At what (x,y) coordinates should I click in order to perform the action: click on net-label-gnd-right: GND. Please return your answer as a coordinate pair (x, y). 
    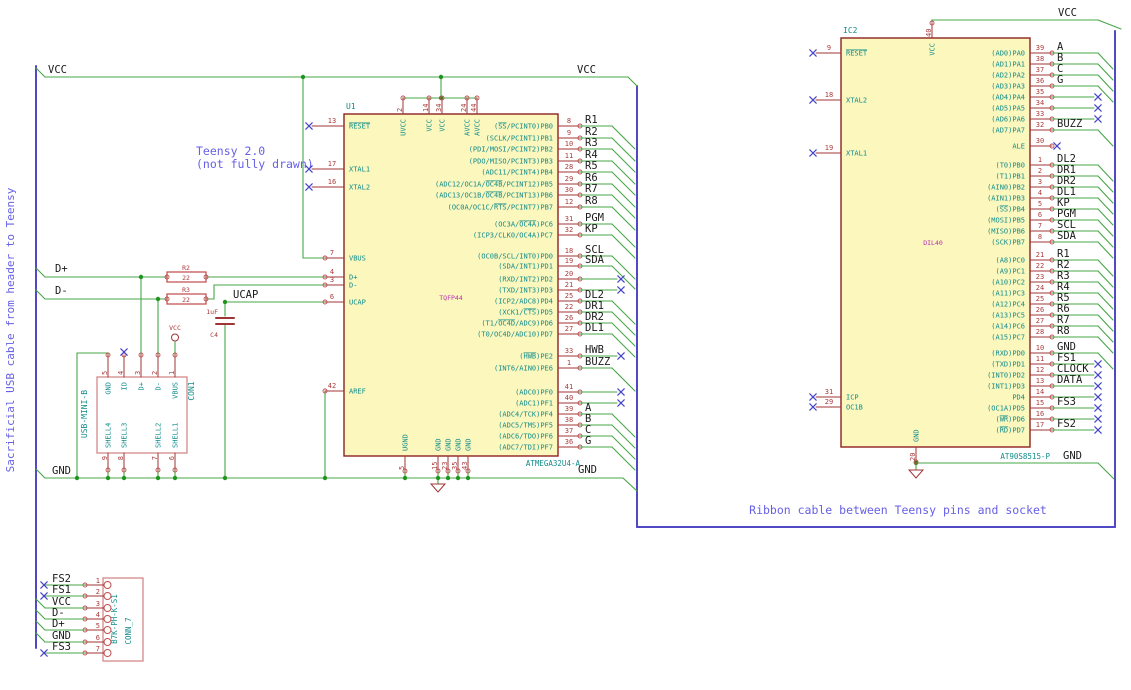
    Looking at the image, I should click on (1072, 456).